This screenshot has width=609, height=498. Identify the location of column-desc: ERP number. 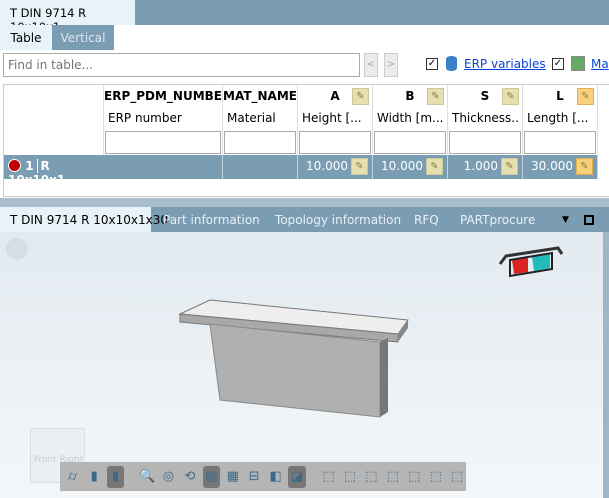
(145, 118).